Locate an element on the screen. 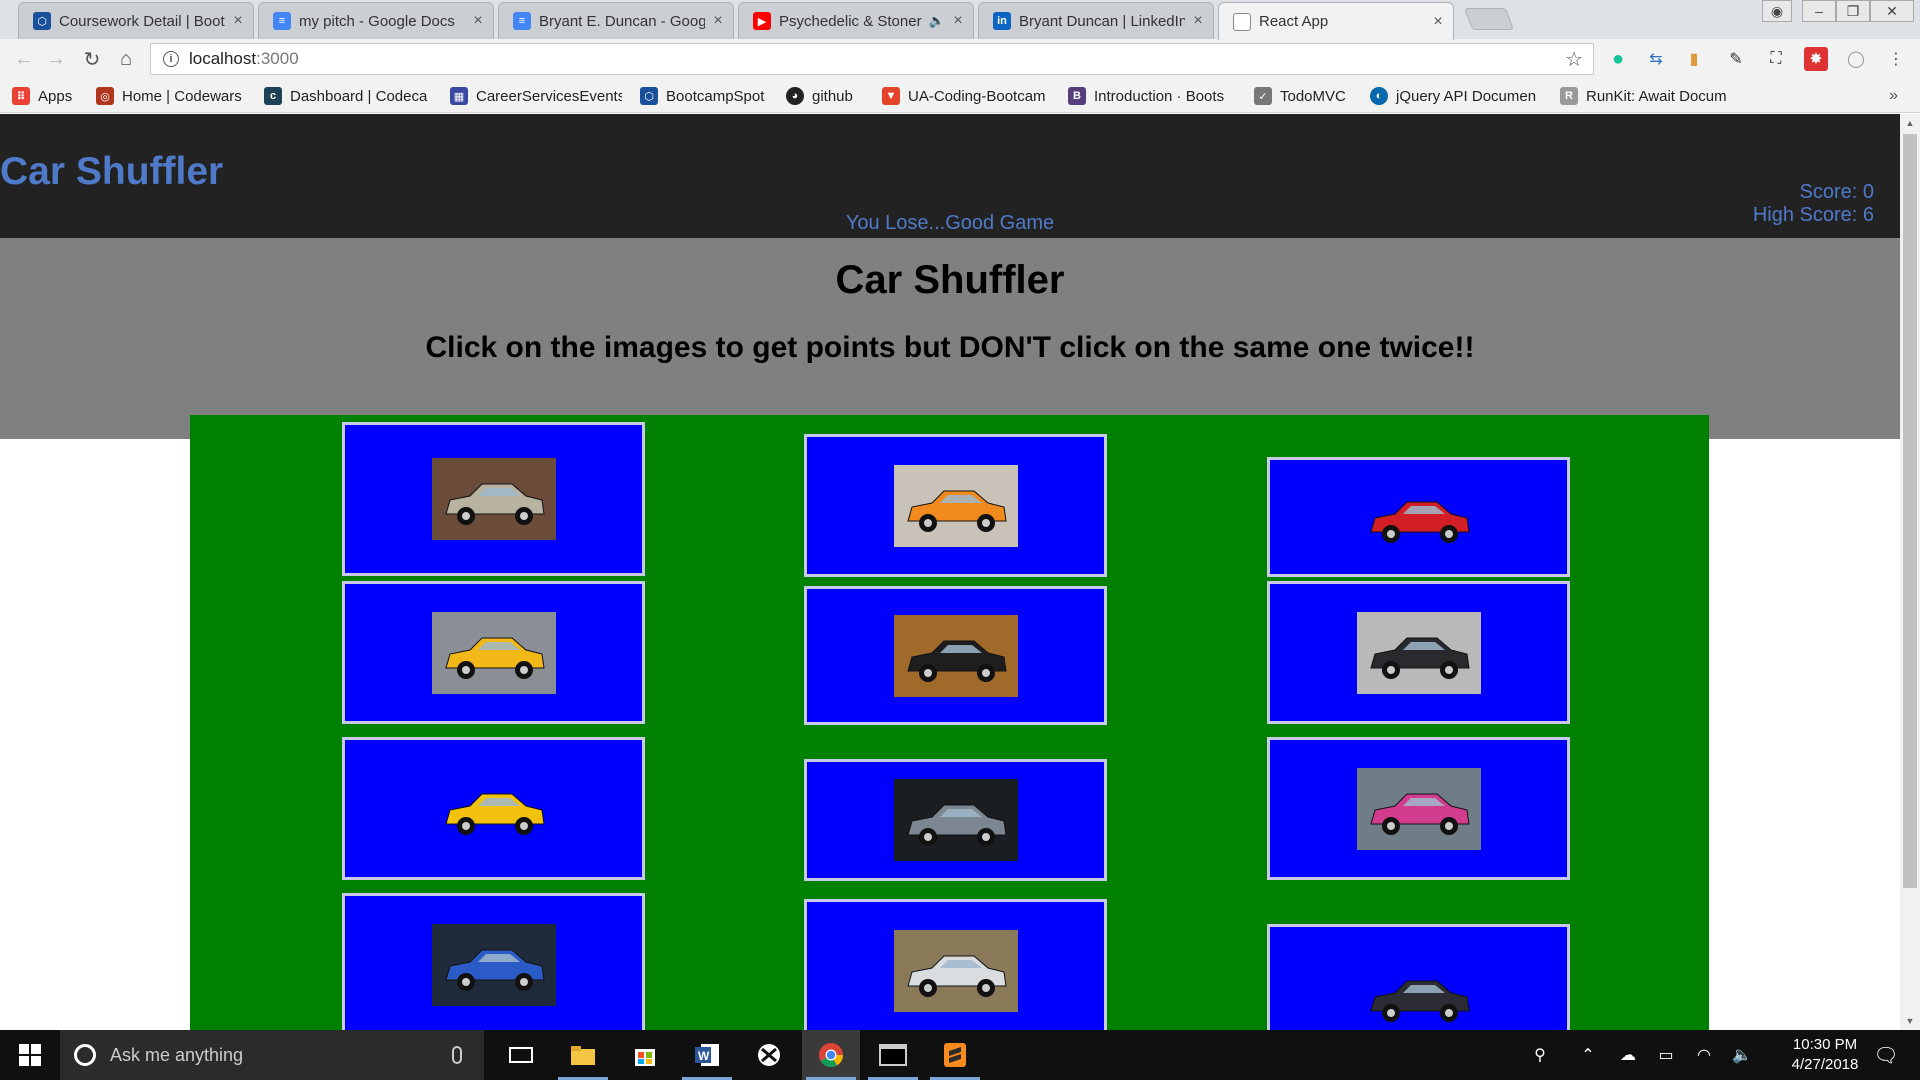 The image size is (1920, 1080). page-scrollbar: ▲ ▼ is located at coordinates (1910, 572).